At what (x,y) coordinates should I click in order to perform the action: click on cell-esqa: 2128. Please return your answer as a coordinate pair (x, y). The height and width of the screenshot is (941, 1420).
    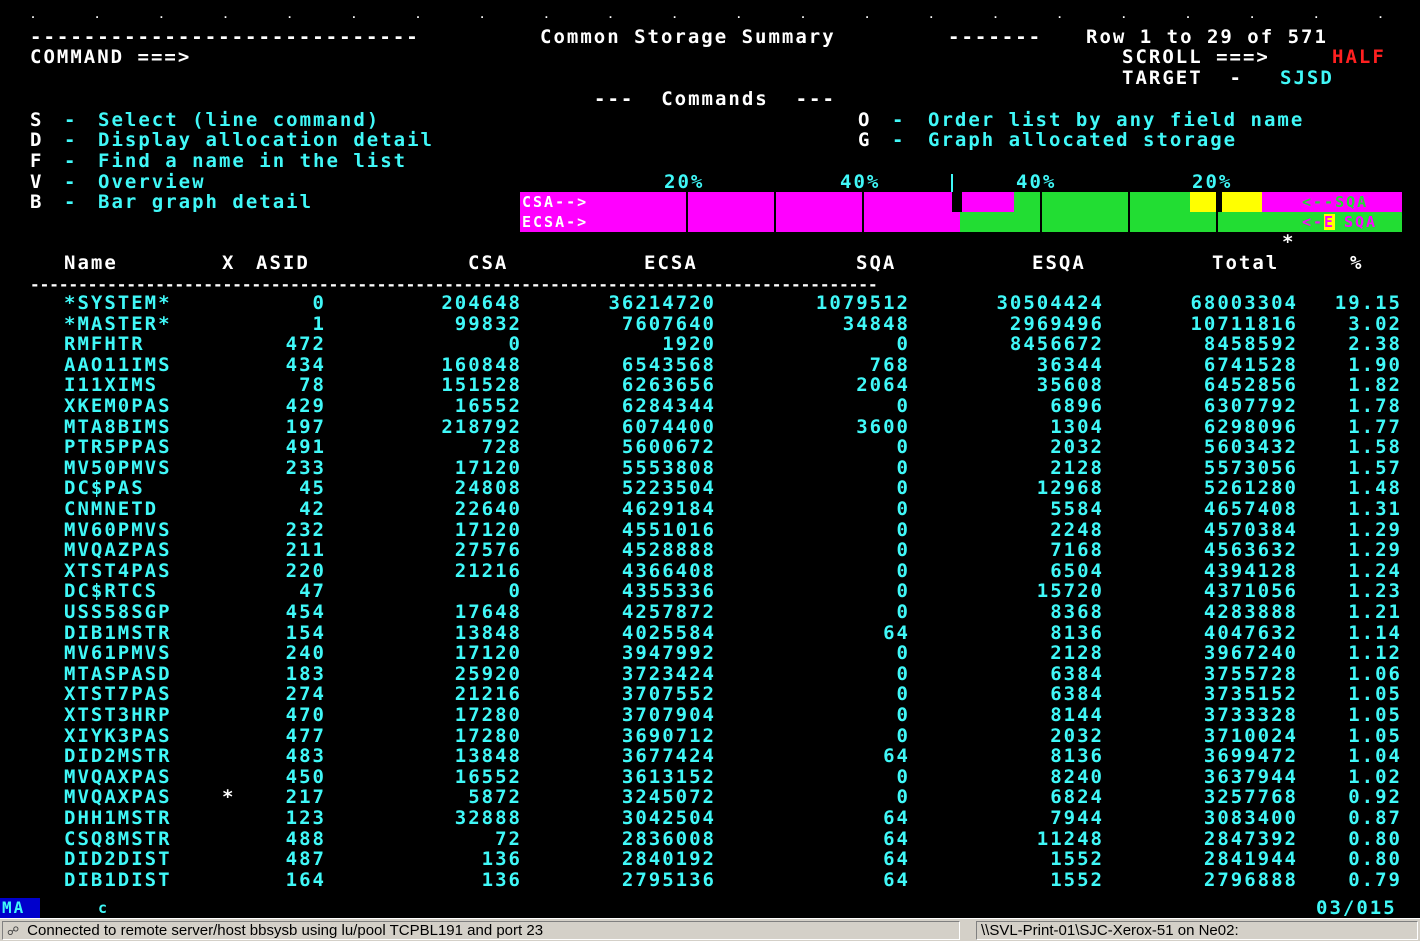
    Looking at the image, I should click on (1077, 653).